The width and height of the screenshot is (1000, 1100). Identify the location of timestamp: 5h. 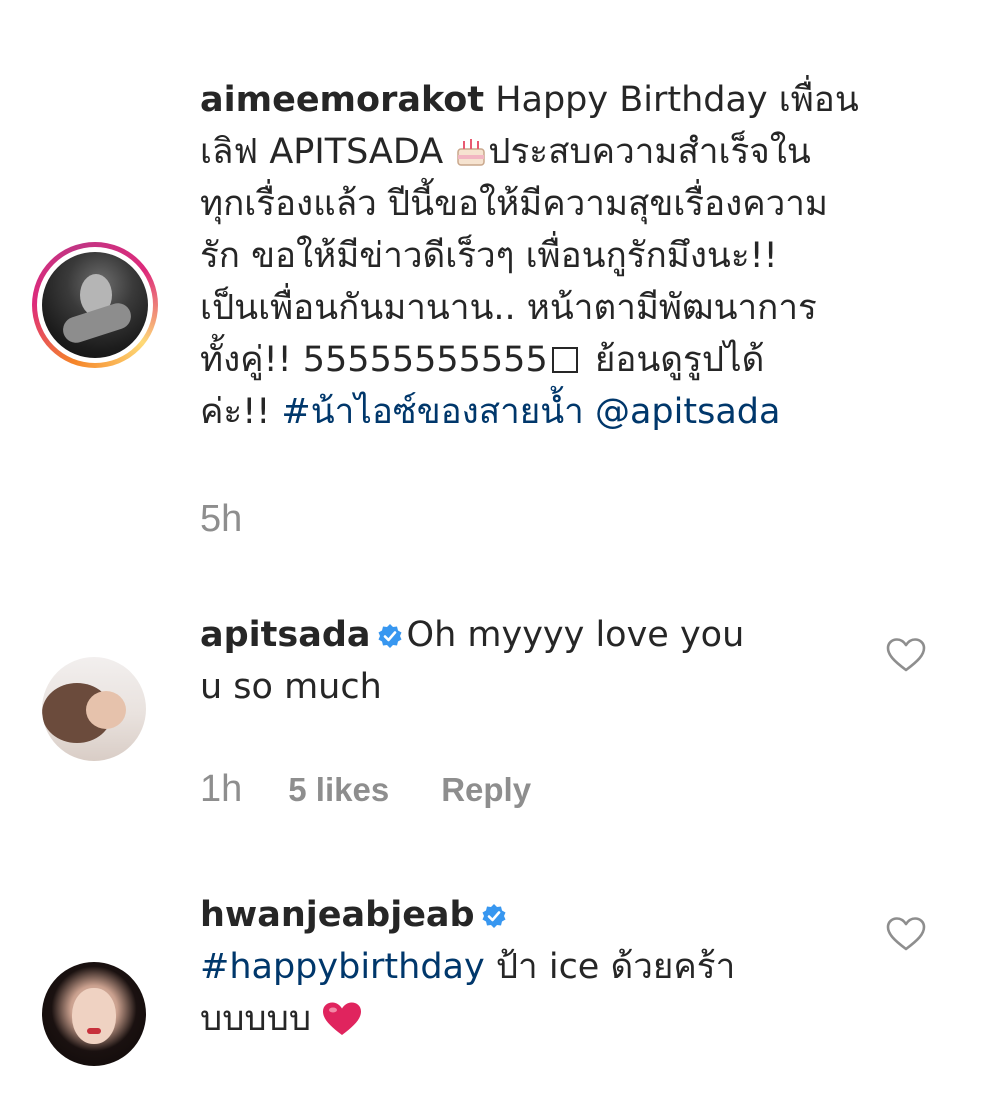
(221, 519).